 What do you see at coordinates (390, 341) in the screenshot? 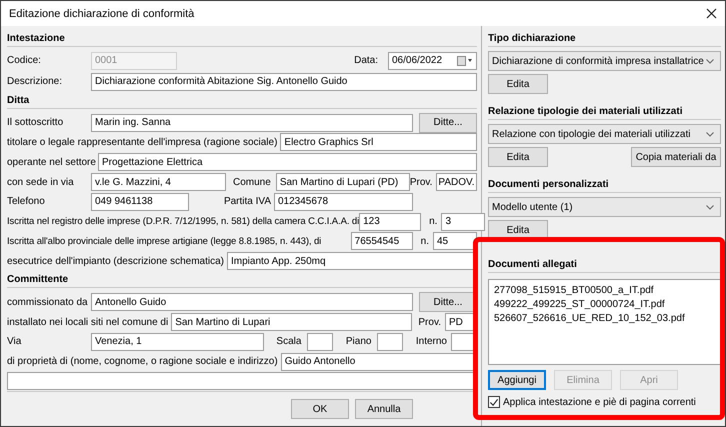
I see `floor-field` at bounding box center [390, 341].